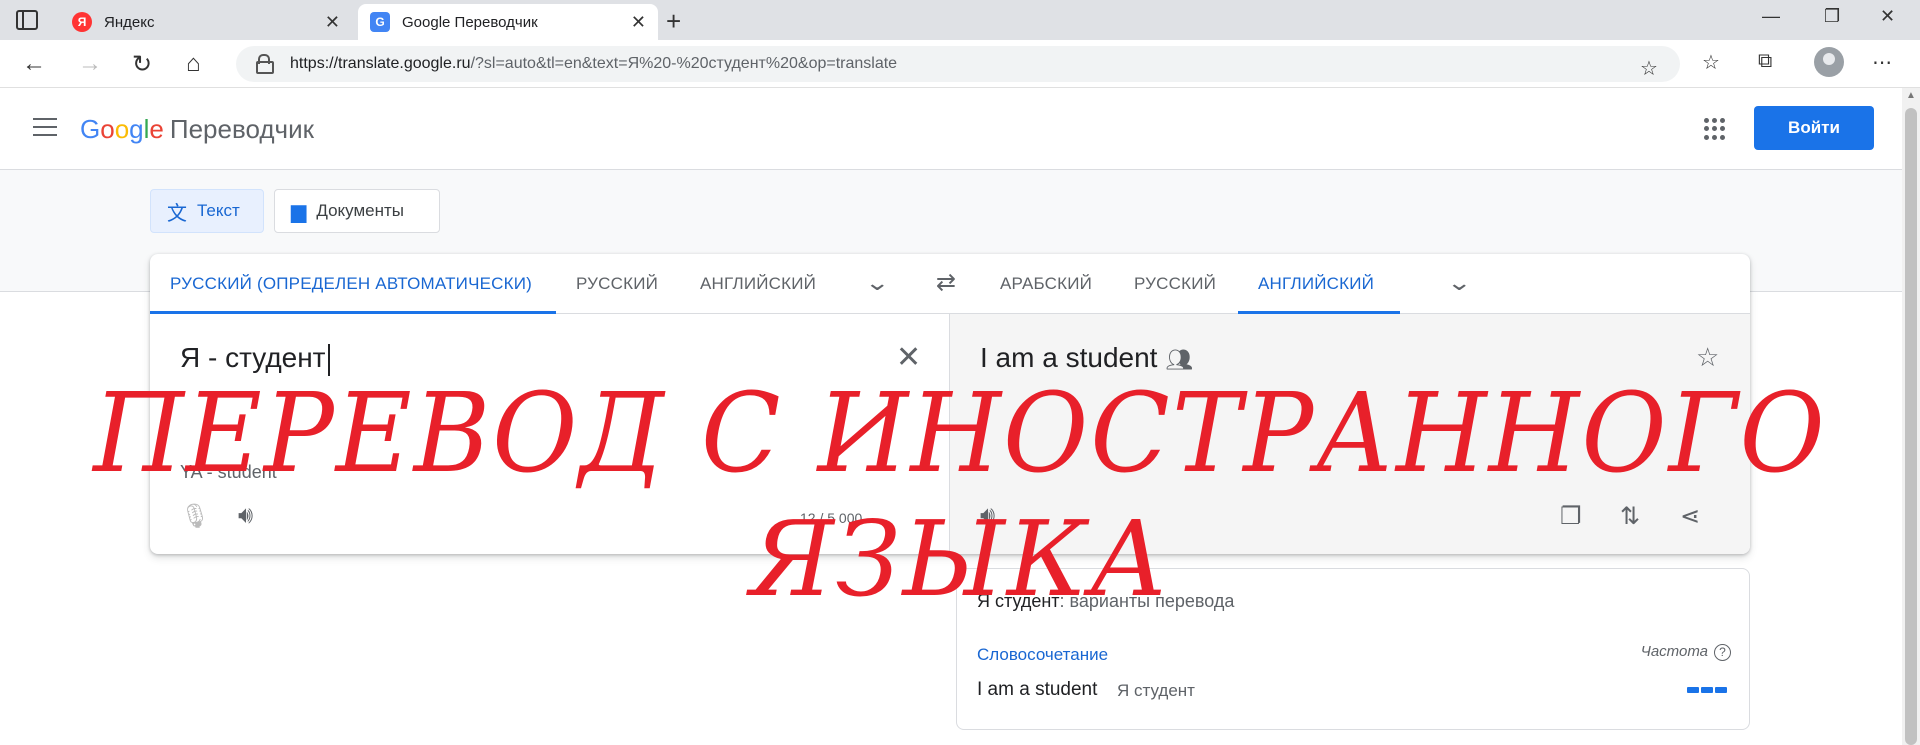 The height and width of the screenshot is (745, 1920). I want to click on product-name: Переводчик, so click(241, 129).